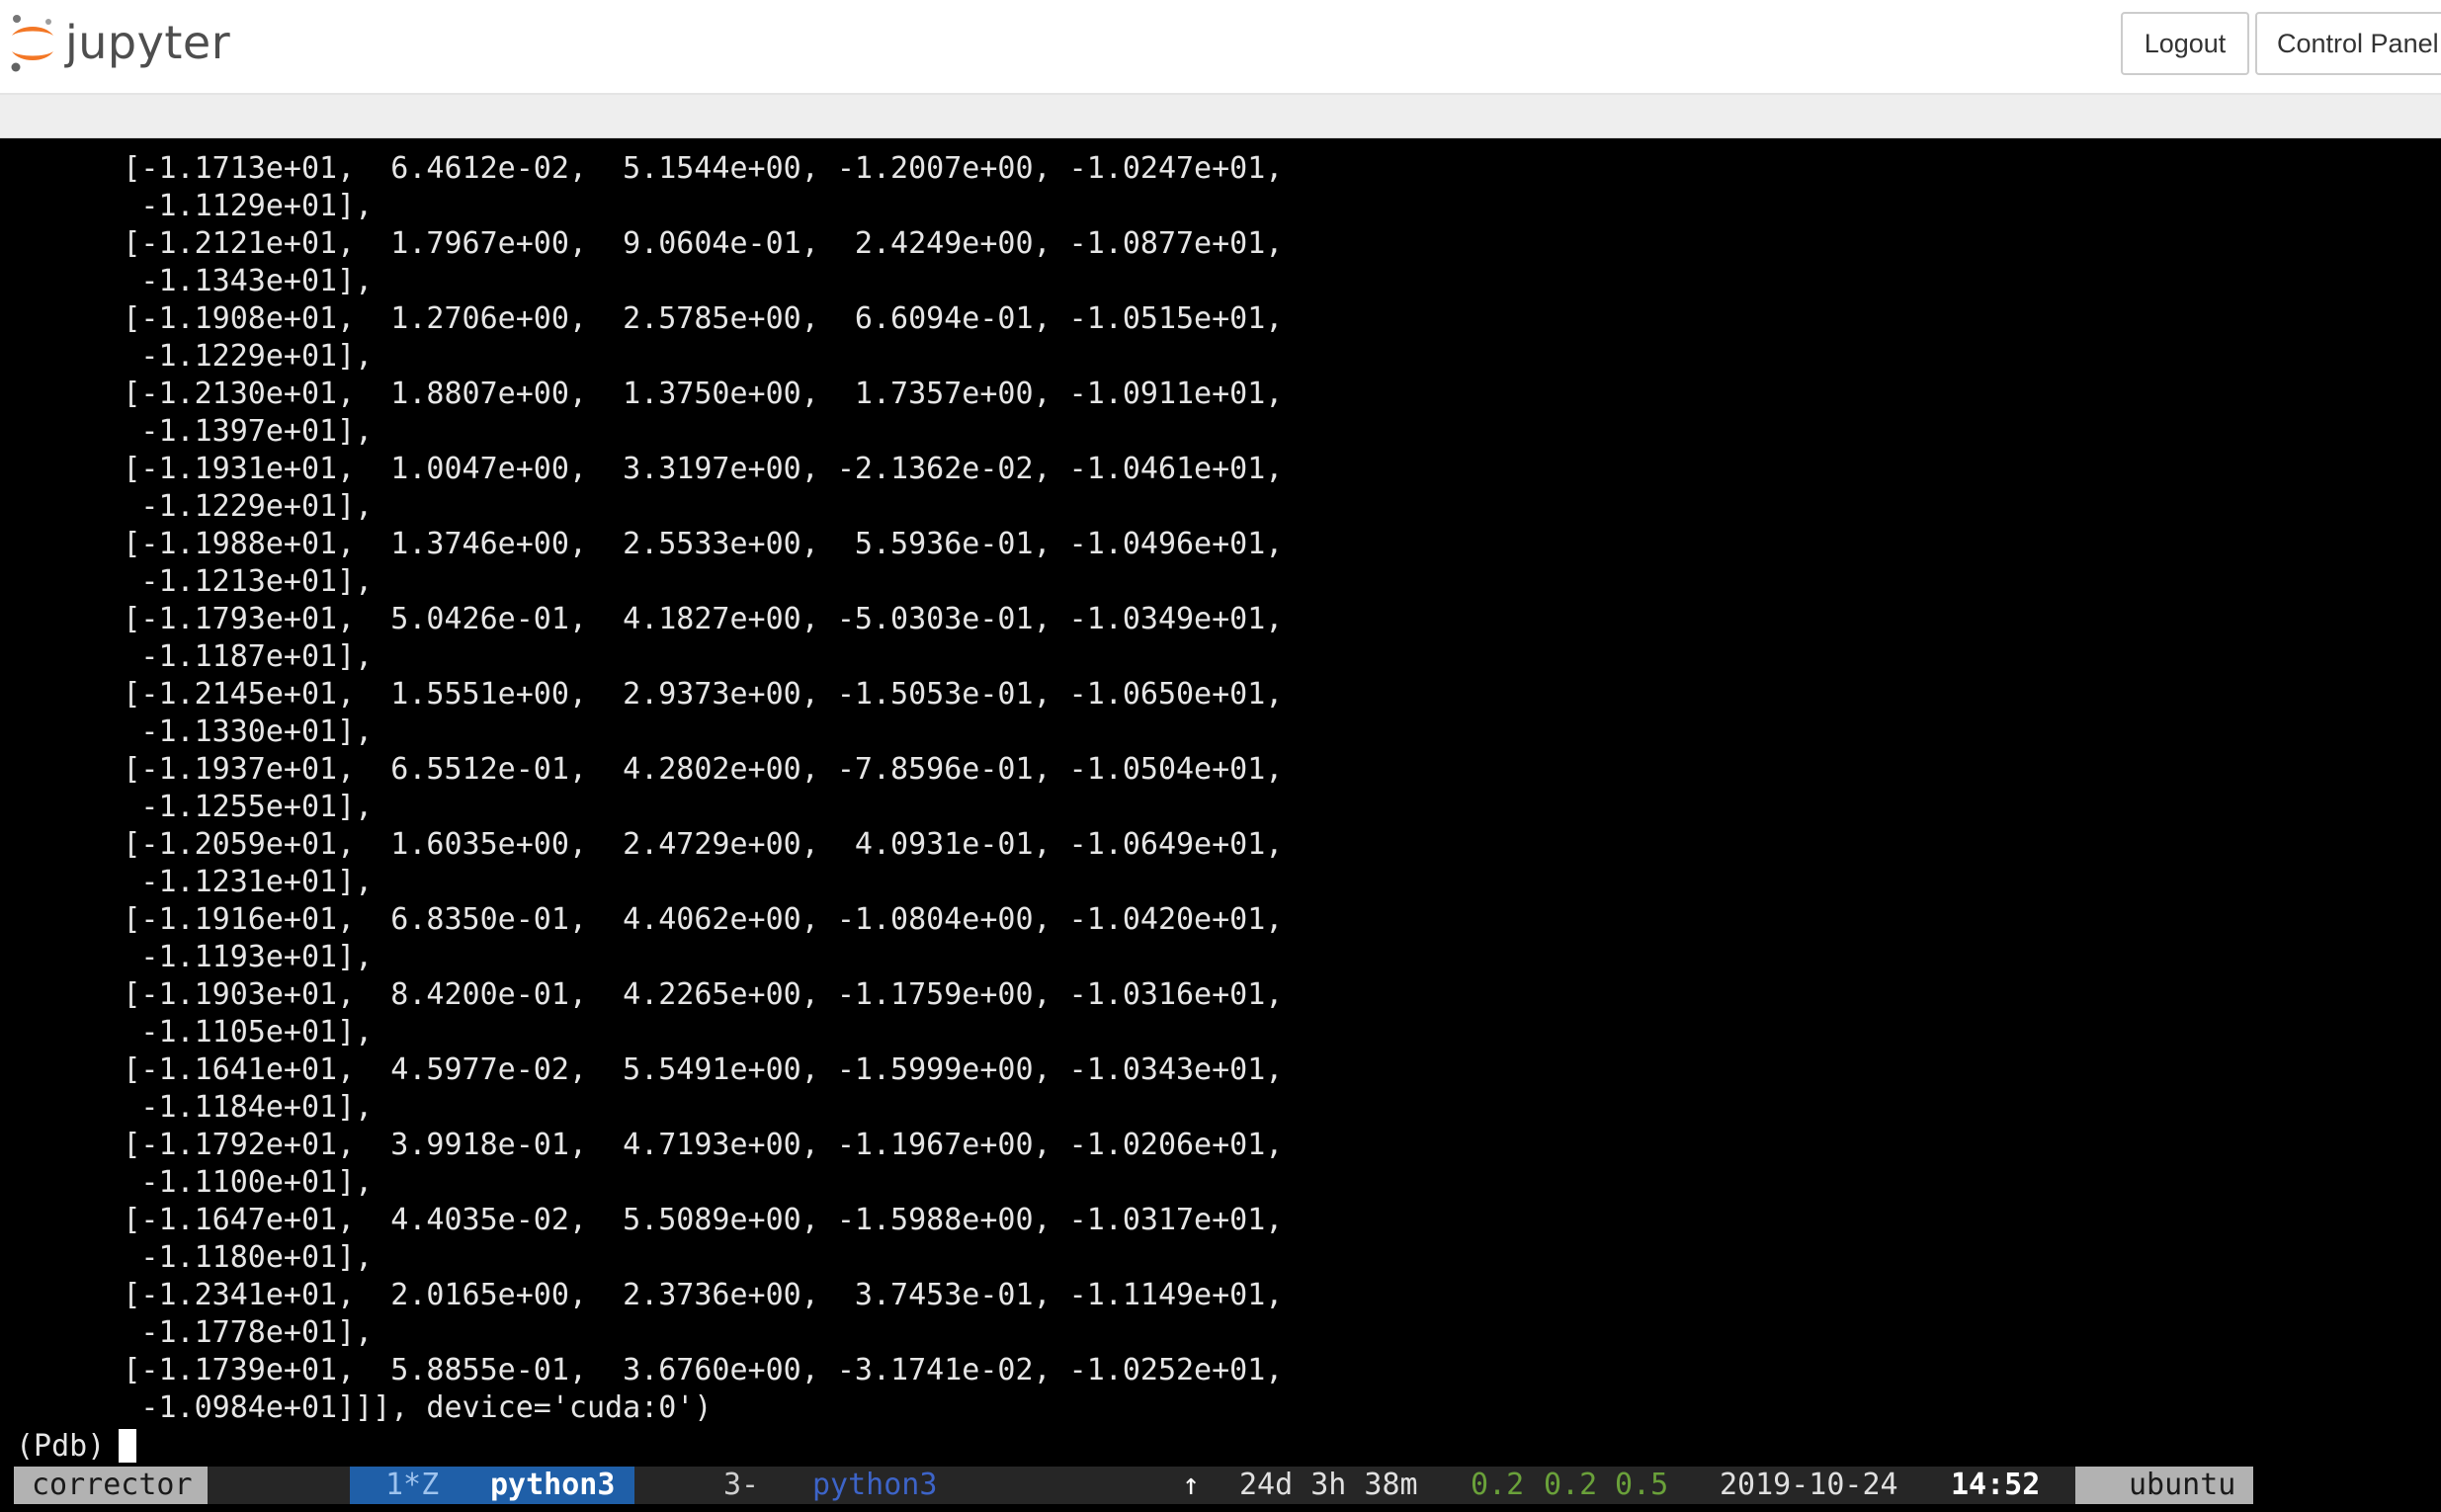 This screenshot has height=1512, width=2441. What do you see at coordinates (1192, 1485) in the screenshot?
I see `uptime-arrow-icon: ↑` at bounding box center [1192, 1485].